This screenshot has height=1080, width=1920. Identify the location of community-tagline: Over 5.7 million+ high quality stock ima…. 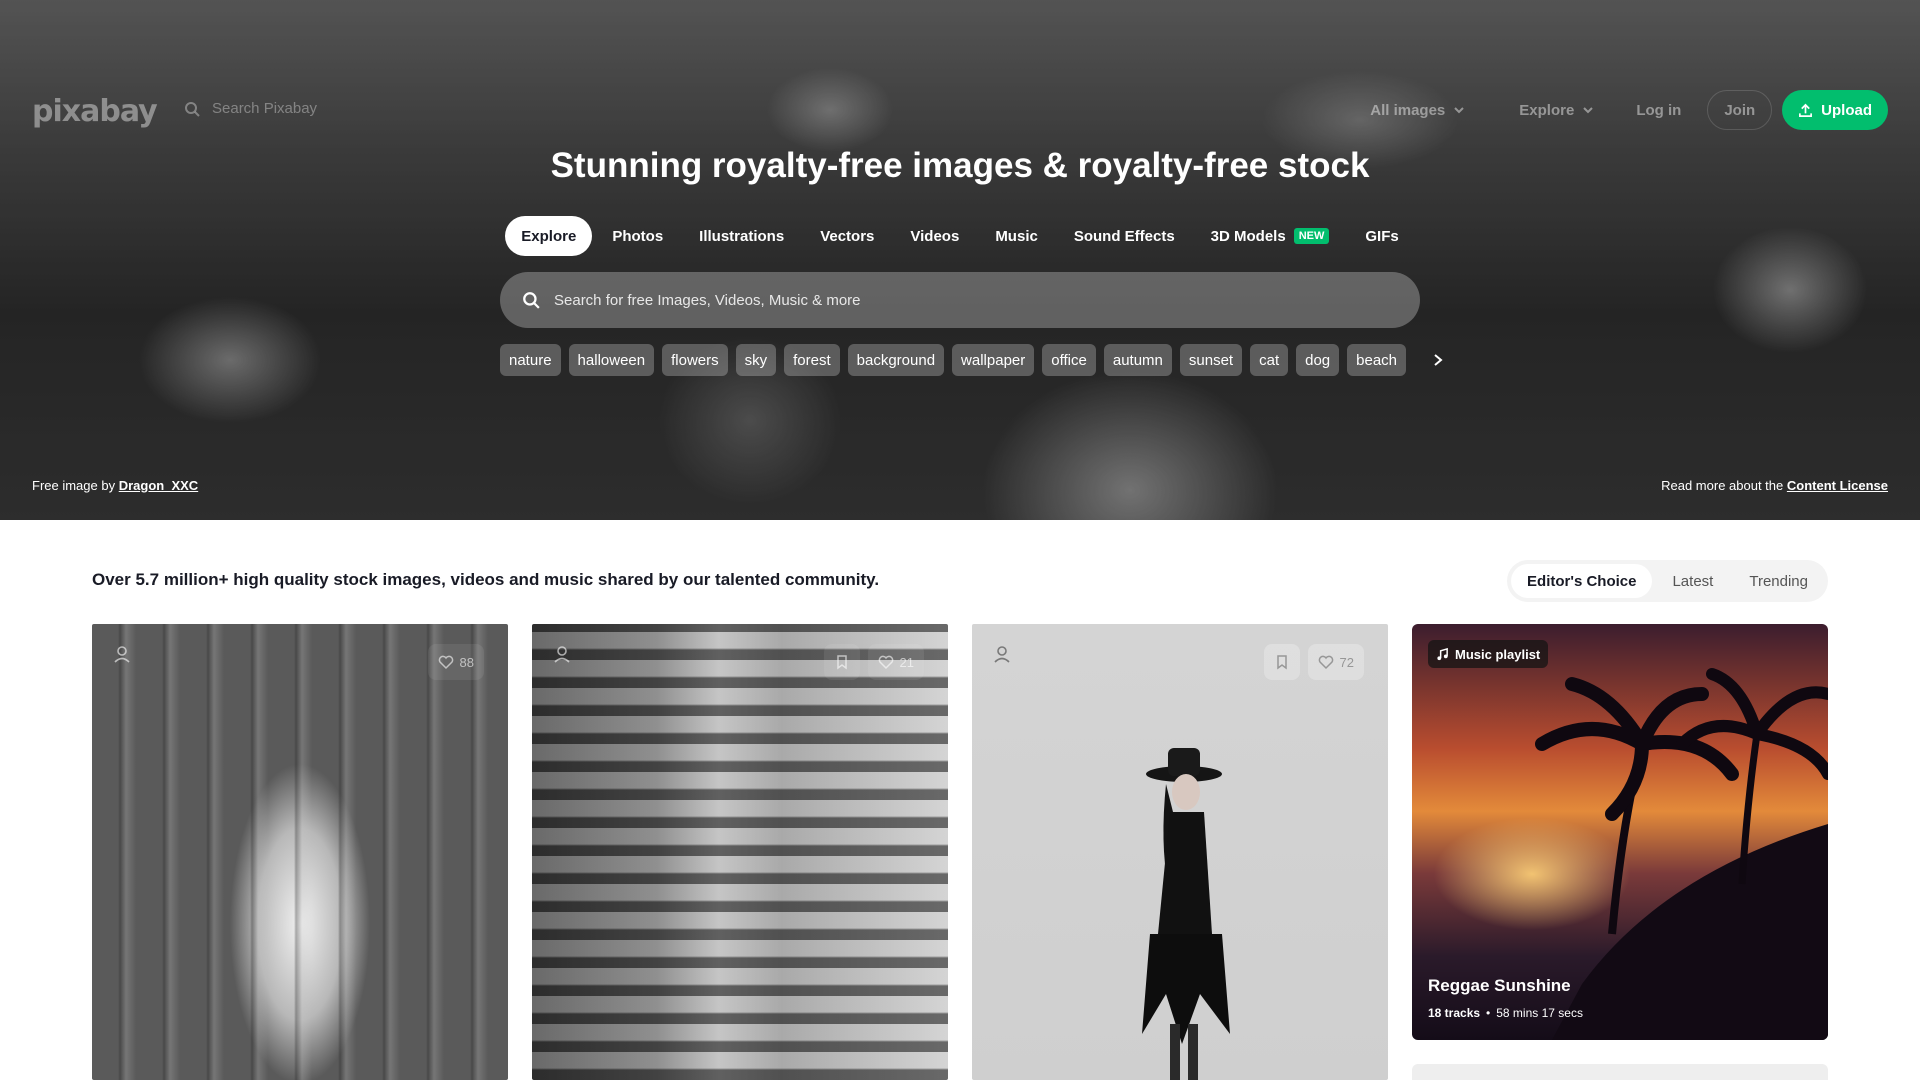
(486, 579).